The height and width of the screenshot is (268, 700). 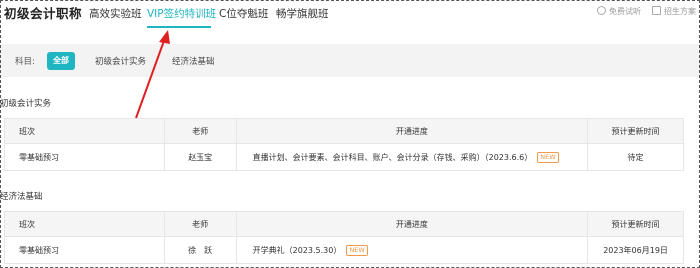 I want to click on teacher-name: 赵玉宝, so click(x=200, y=157).